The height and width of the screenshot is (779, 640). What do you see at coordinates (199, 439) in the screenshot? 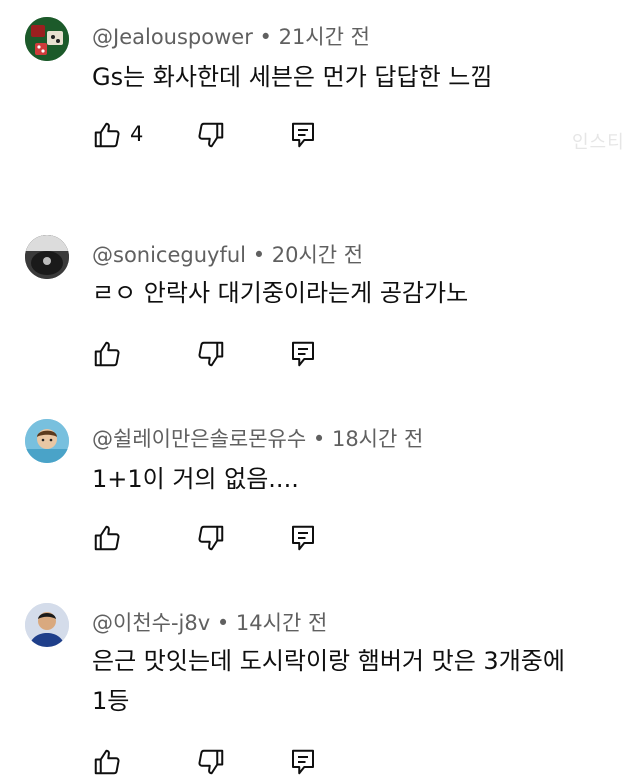
I see `author-name: @쉴레이만은솔로몬유수` at bounding box center [199, 439].